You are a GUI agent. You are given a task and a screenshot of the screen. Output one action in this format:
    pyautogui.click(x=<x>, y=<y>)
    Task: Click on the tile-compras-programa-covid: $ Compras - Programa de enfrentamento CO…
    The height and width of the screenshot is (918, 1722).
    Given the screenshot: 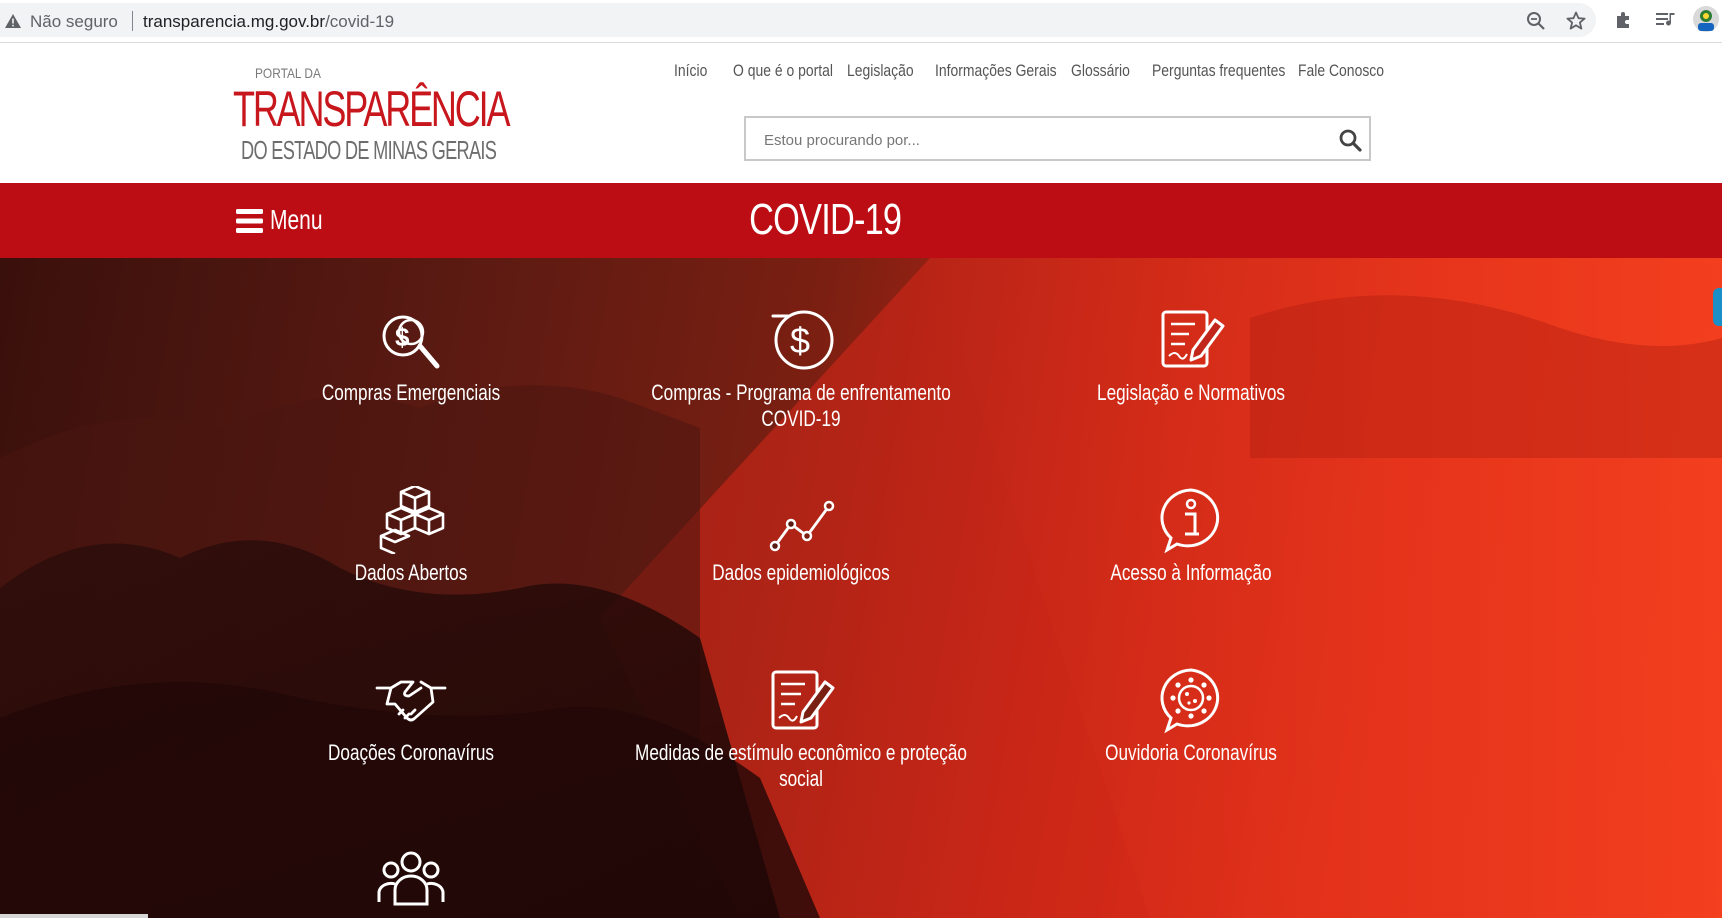 What is the action you would take?
    pyautogui.click(x=801, y=369)
    